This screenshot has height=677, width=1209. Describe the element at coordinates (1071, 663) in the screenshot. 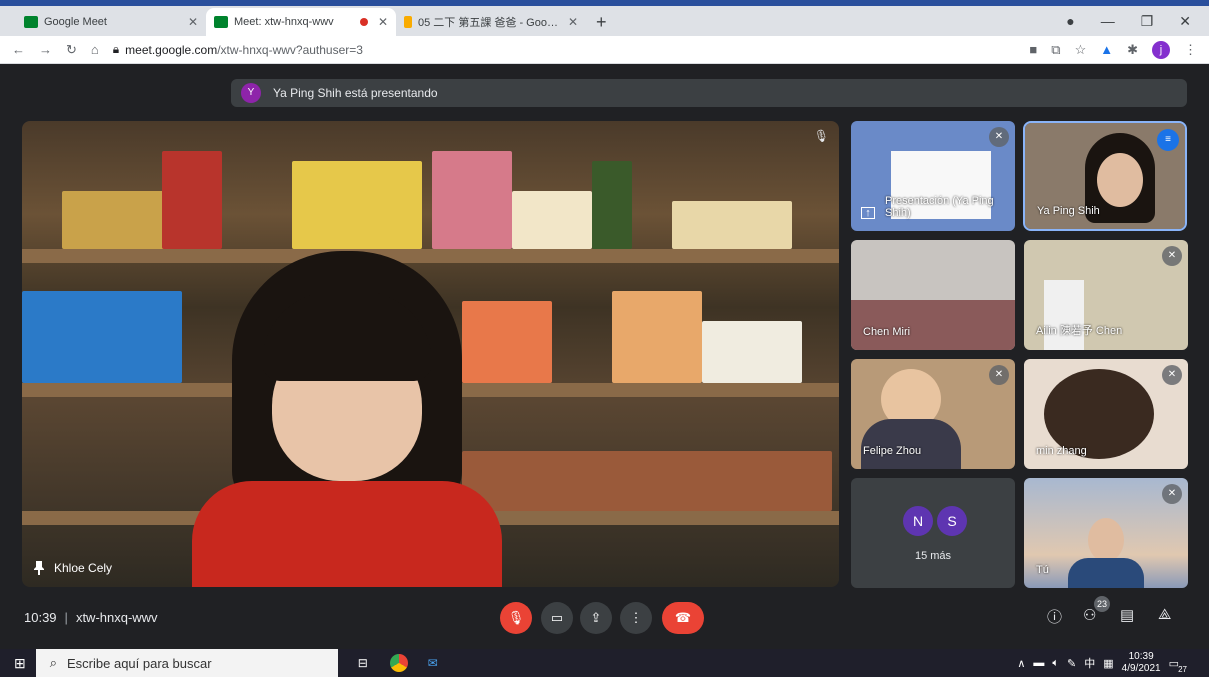

I see `pen-icon: ✎` at that location.